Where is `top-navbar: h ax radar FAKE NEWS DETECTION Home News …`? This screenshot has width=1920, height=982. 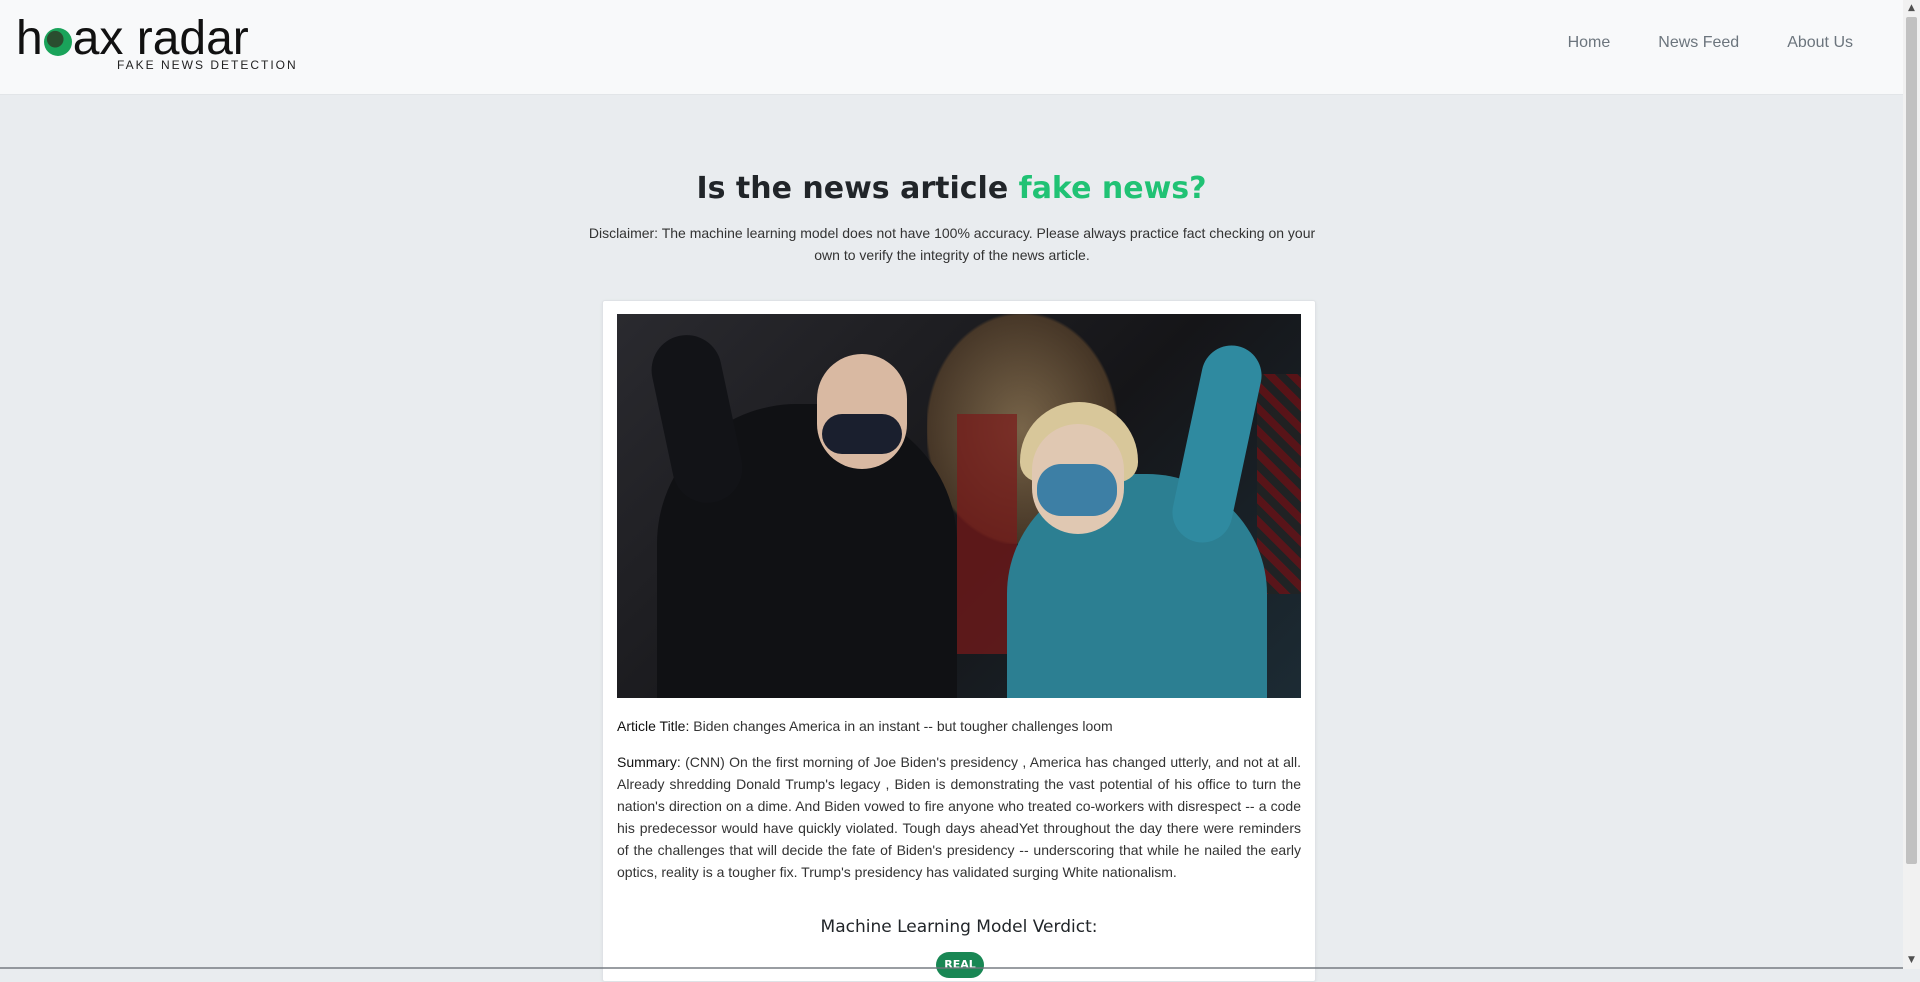 top-navbar: h ax radar FAKE NEWS DETECTION Home News … is located at coordinates (951, 47).